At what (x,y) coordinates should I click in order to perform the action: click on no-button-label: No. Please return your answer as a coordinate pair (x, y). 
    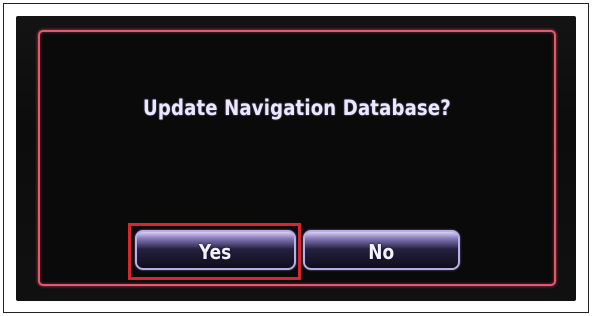
    Looking at the image, I should click on (381, 252).